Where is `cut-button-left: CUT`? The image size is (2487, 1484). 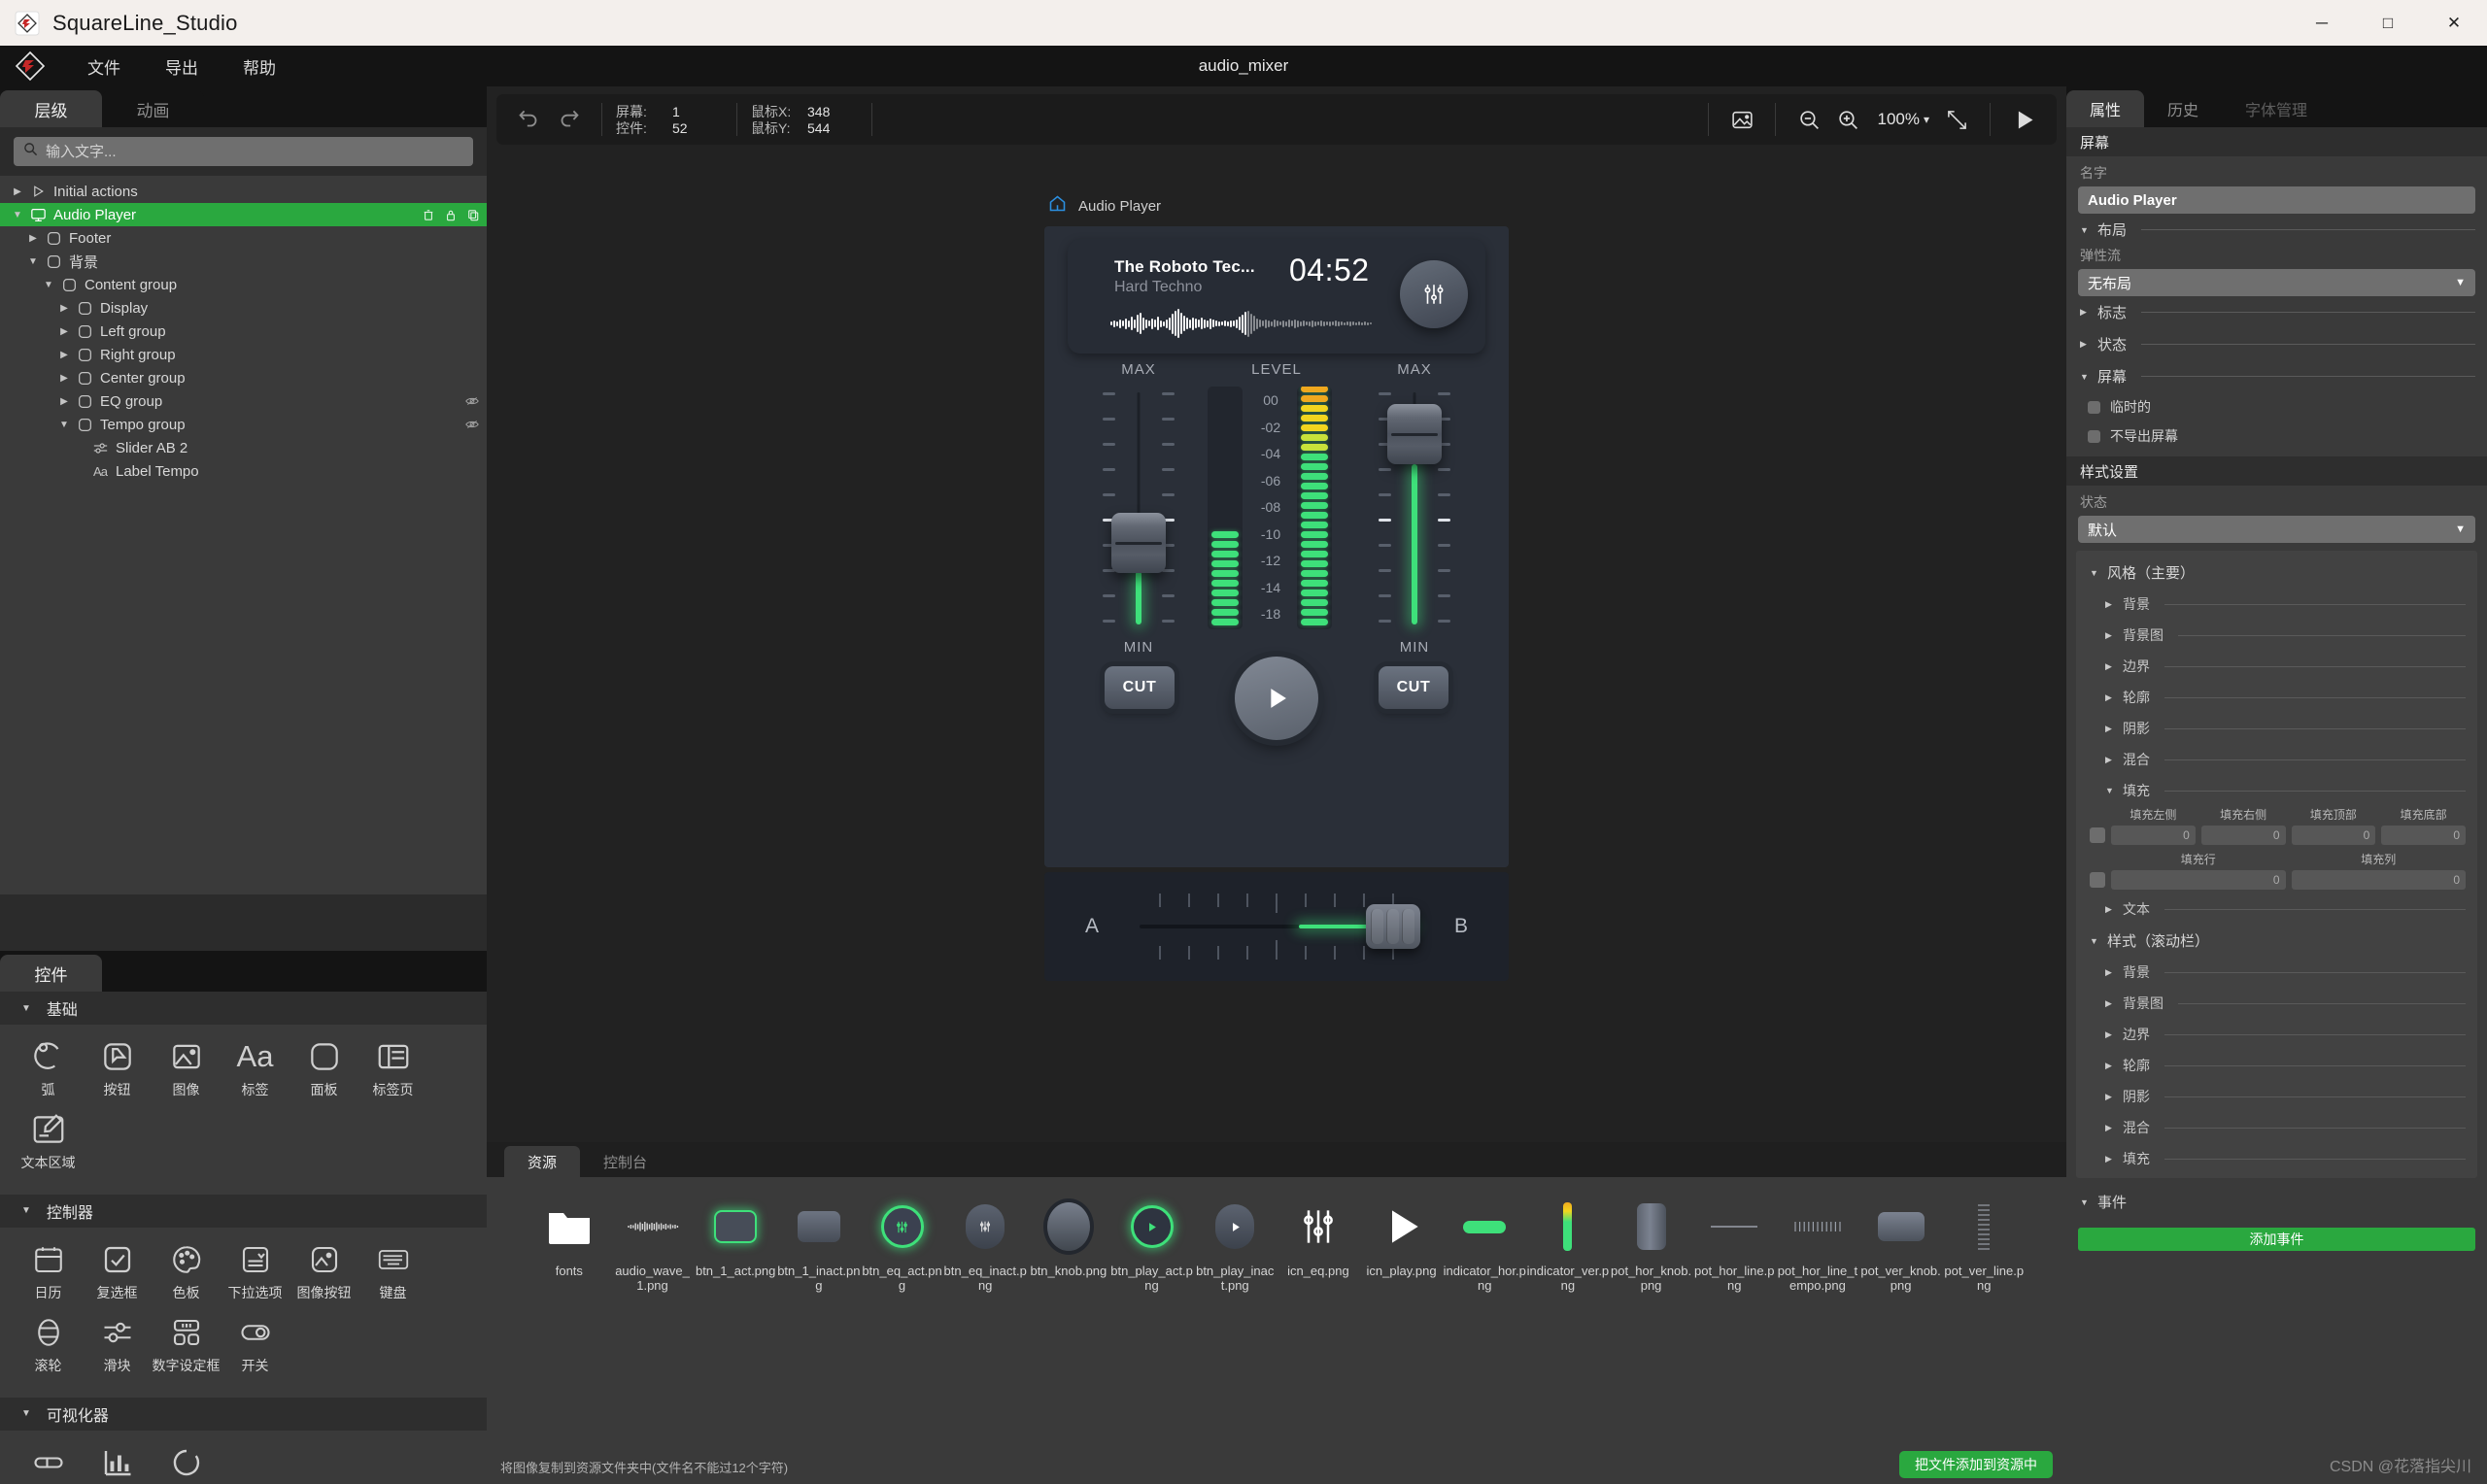 cut-button-left: CUT is located at coordinates (1140, 687).